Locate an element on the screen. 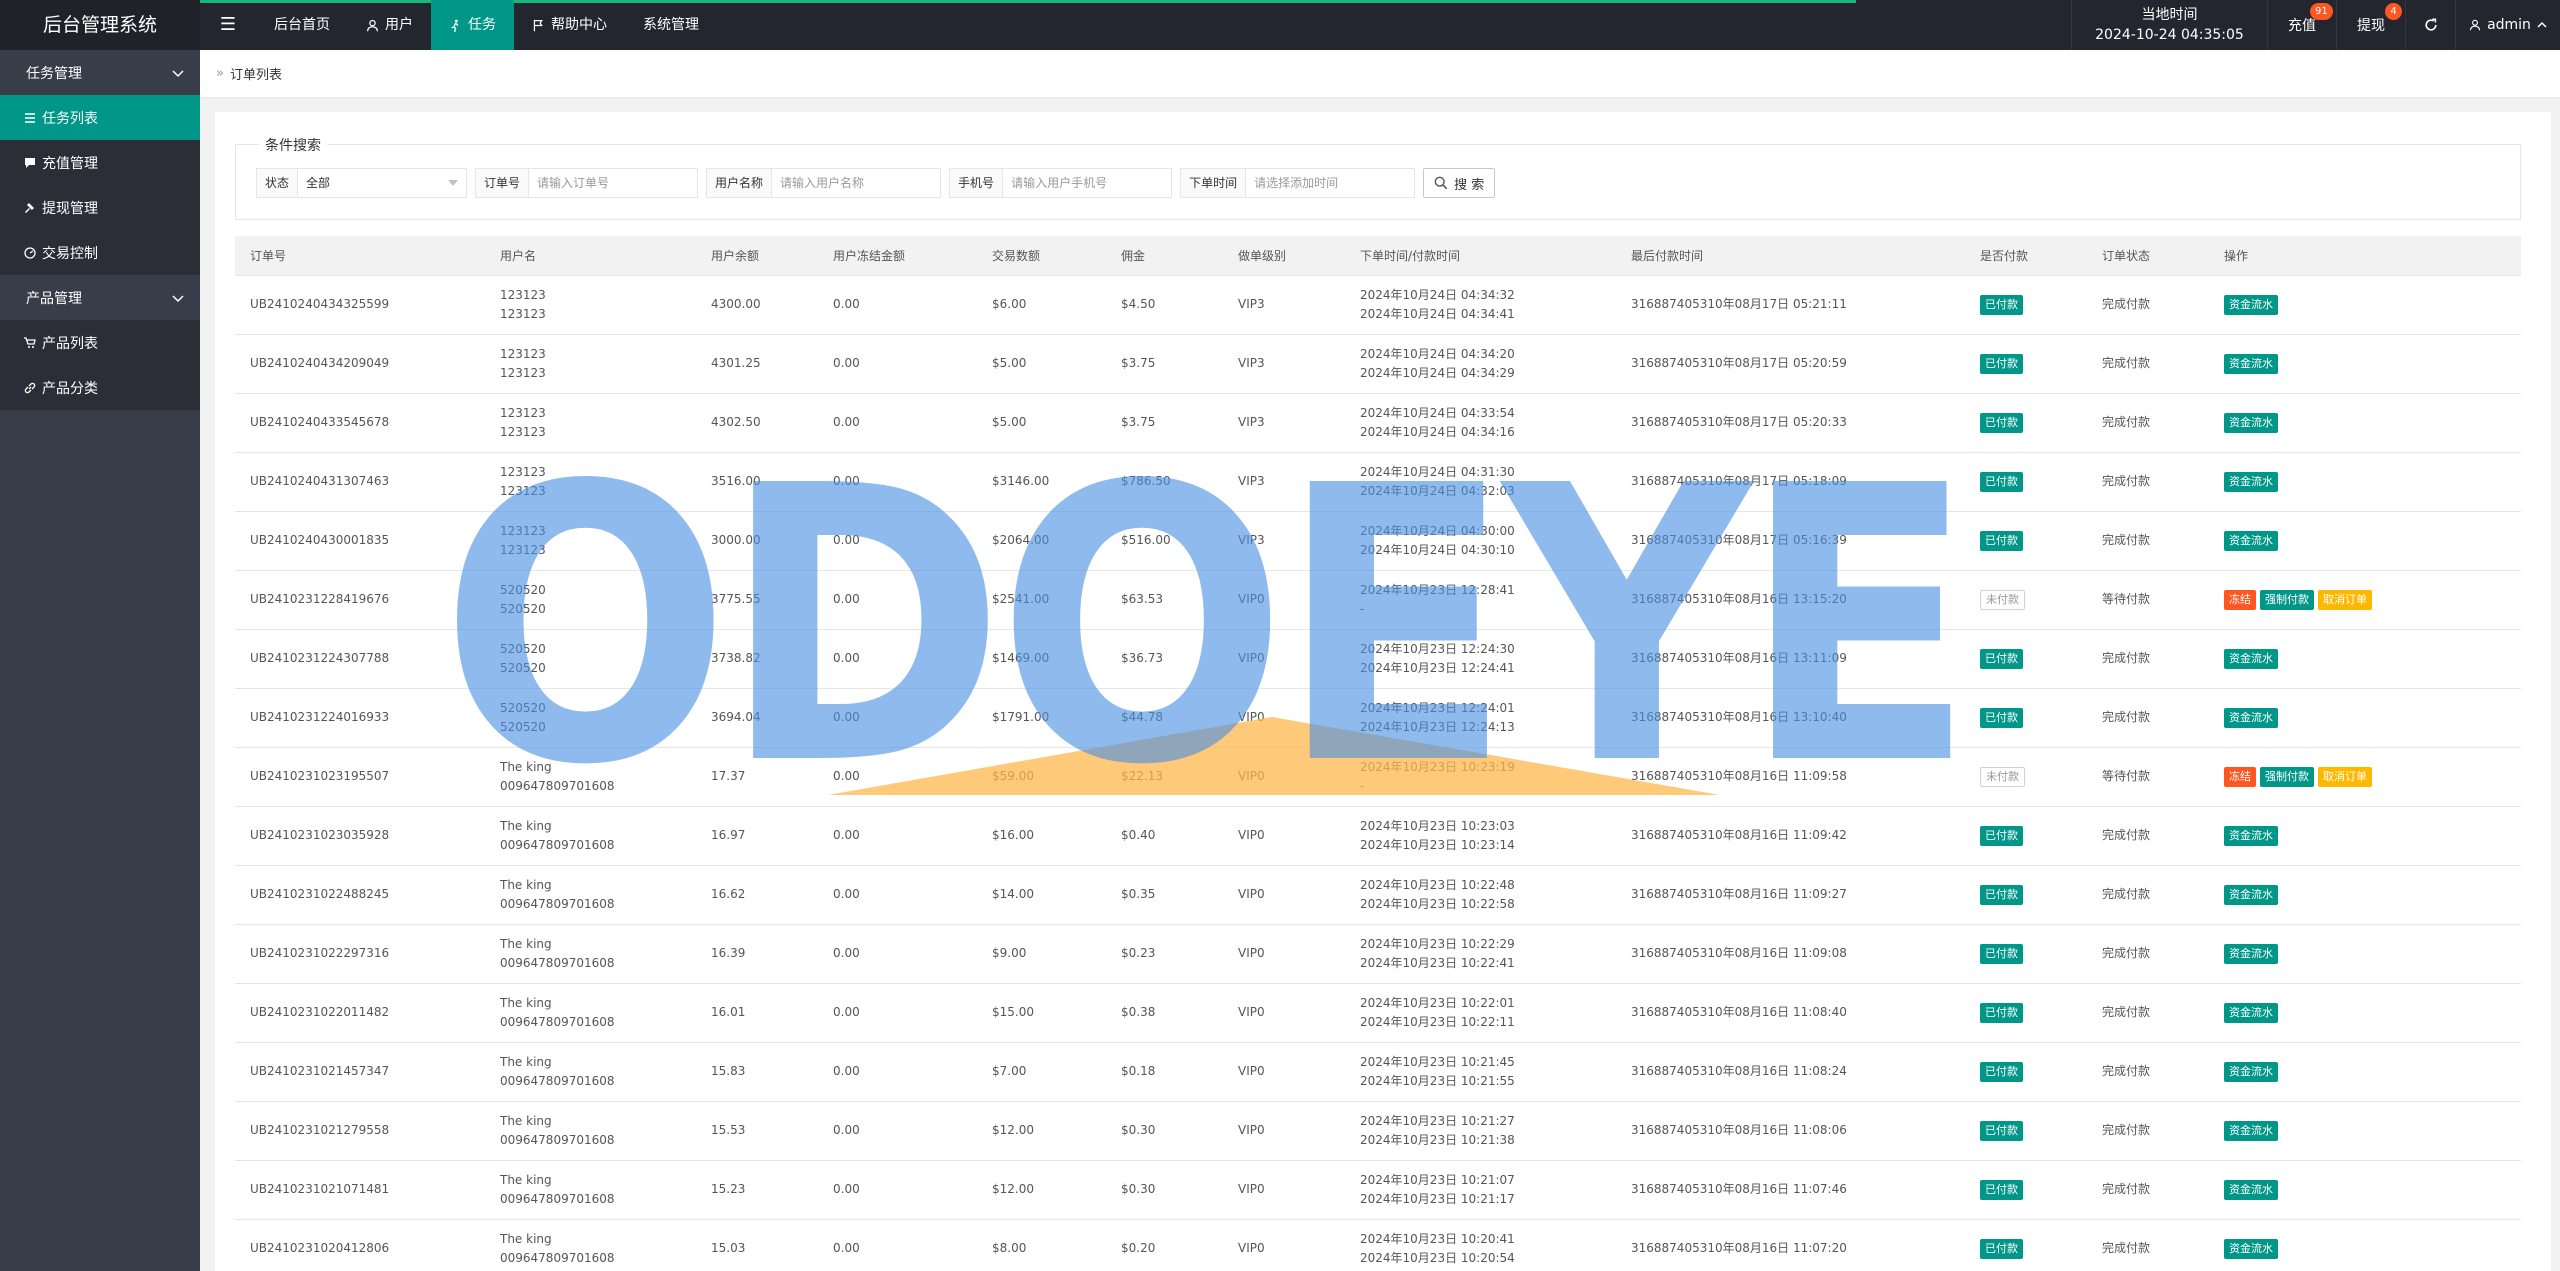  recharge-label: 充值 is located at coordinates (2302, 26).